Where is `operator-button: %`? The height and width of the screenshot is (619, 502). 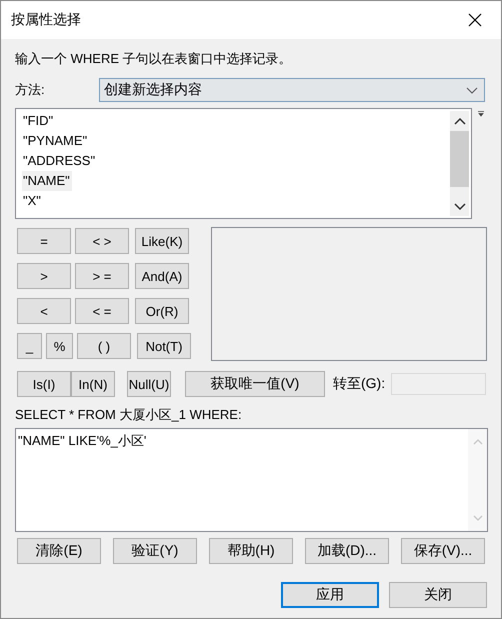
operator-button: % is located at coordinates (59, 346).